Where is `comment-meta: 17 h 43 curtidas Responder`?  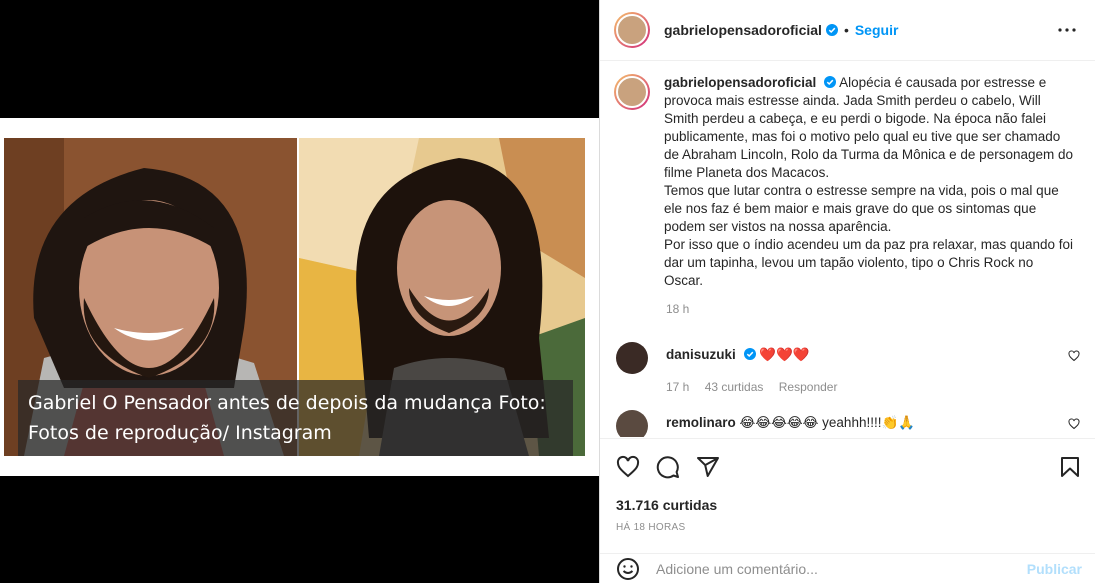
comment-meta: 17 h 43 curtidas Responder is located at coordinates (757, 387).